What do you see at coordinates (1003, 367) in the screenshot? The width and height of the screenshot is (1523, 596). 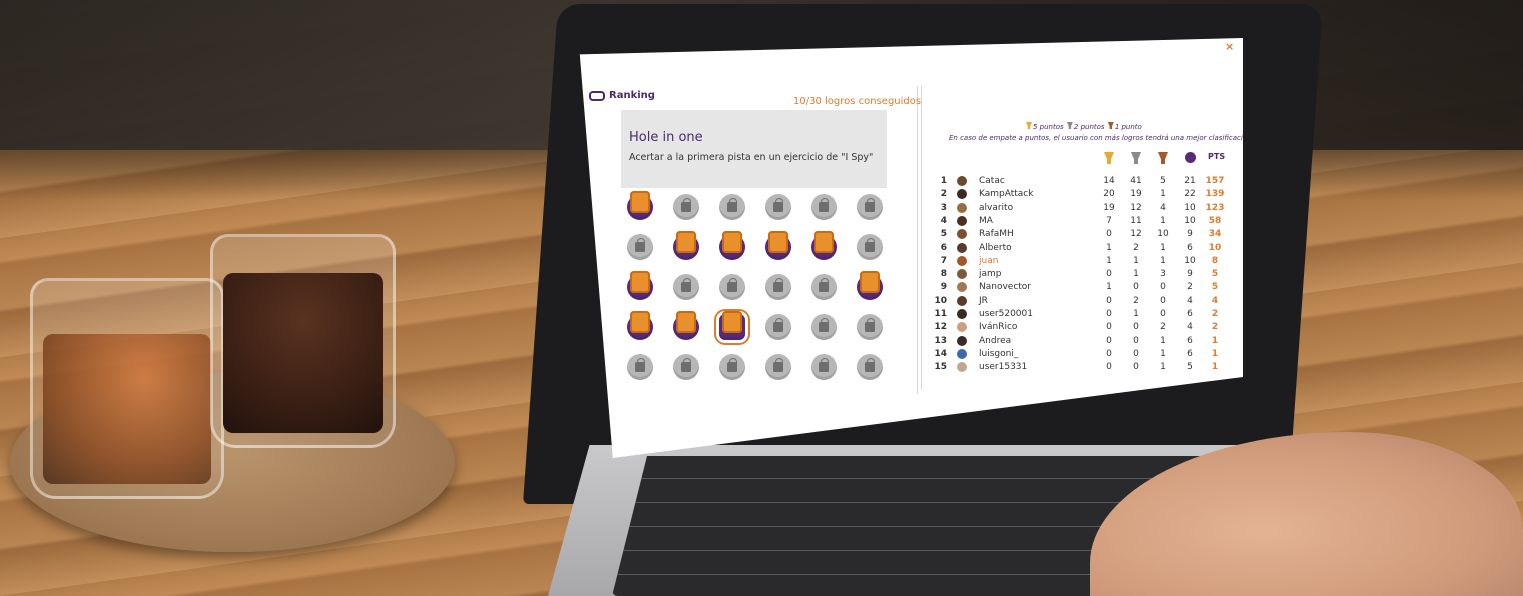 I see `user-name: user15331` at bounding box center [1003, 367].